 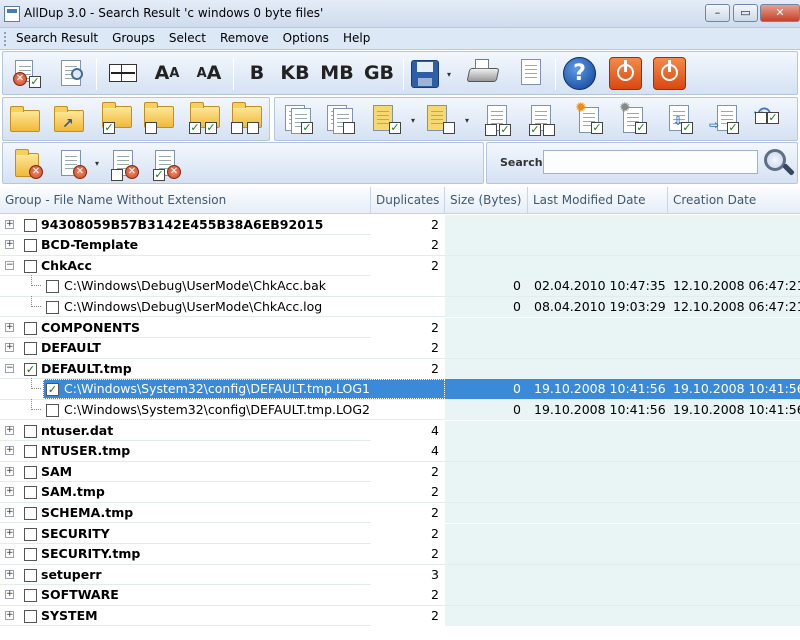 I want to click on select-oldest-icon, so click(x=441, y=119).